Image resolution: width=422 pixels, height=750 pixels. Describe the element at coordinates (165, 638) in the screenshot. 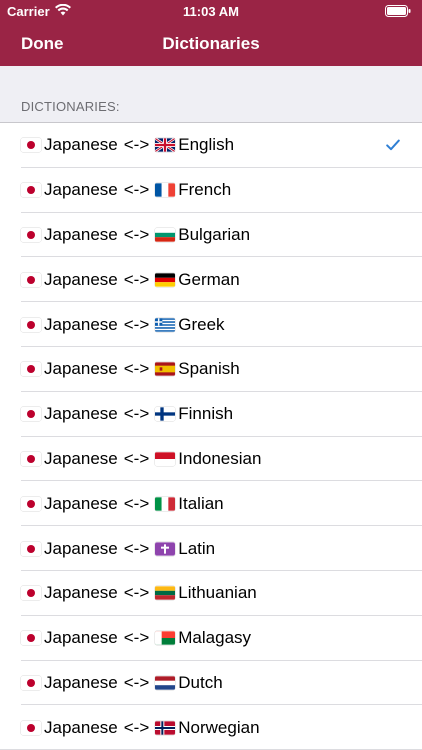

I see `flag-mg-icon` at that location.